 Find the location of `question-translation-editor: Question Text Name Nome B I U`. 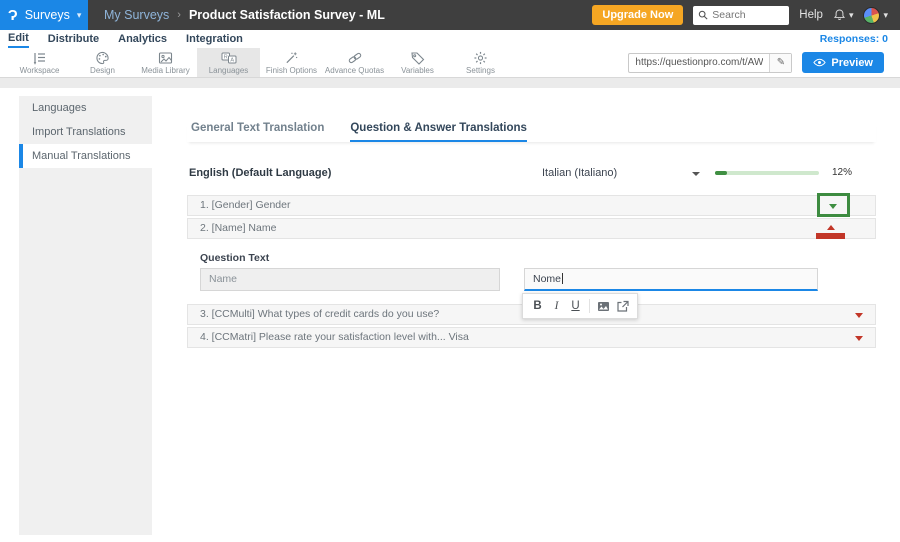

question-translation-editor: Question Text Name Nome B I U is located at coordinates (531, 280).